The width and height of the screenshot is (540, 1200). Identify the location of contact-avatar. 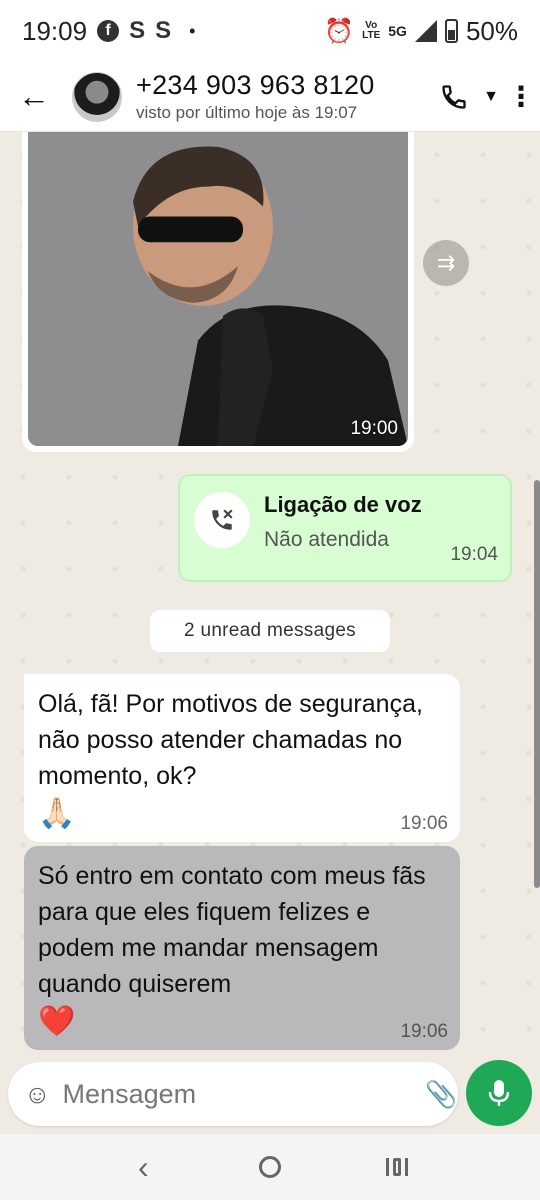
(97, 96).